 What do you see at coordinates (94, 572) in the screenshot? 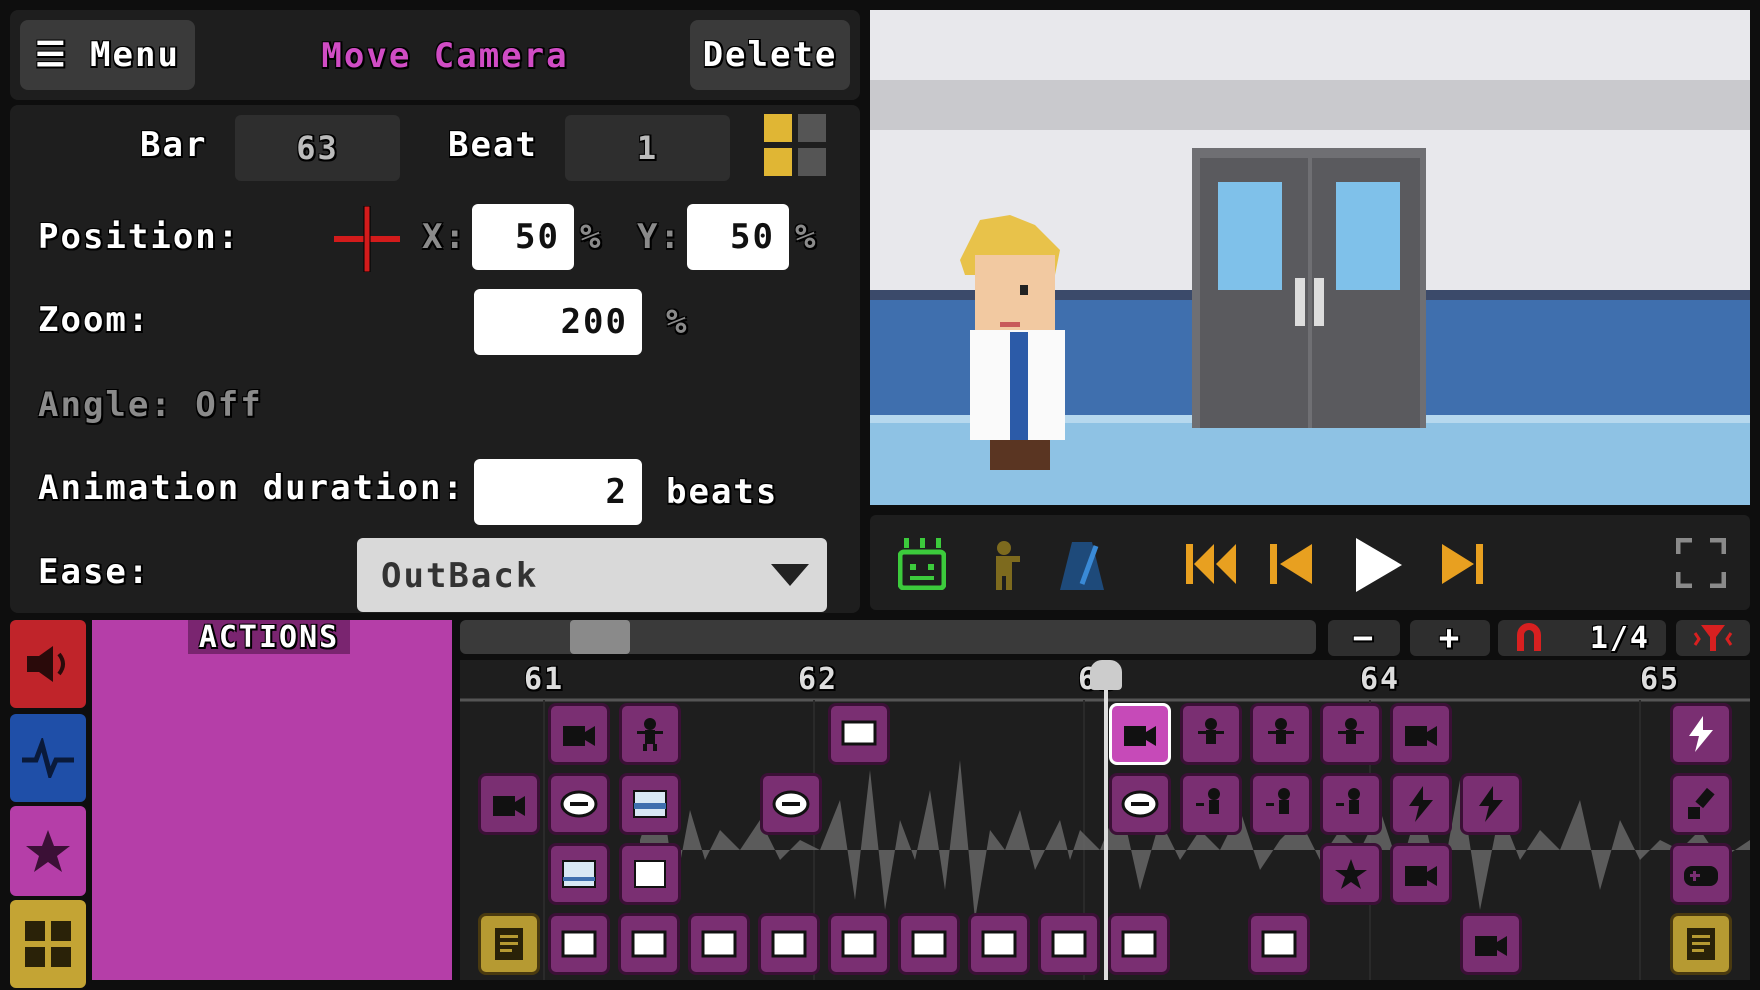
I see `ease-label: Ease:` at bounding box center [94, 572].